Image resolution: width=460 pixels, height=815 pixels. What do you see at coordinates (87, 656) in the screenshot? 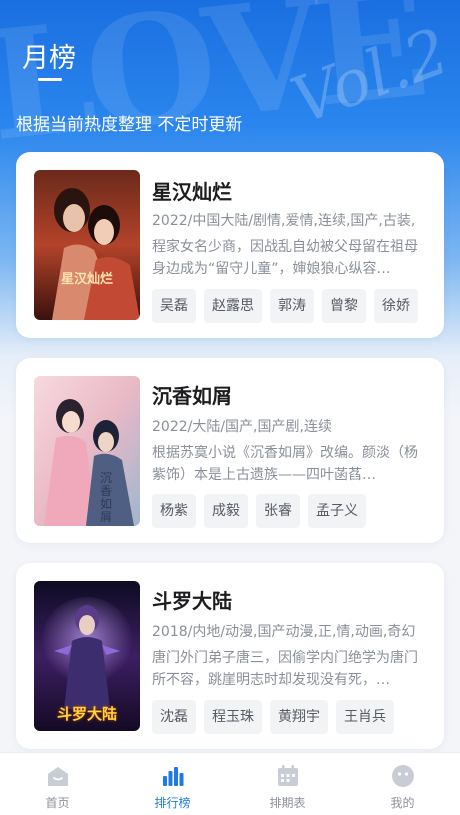
I see `poster-image: 斗罗大陆` at bounding box center [87, 656].